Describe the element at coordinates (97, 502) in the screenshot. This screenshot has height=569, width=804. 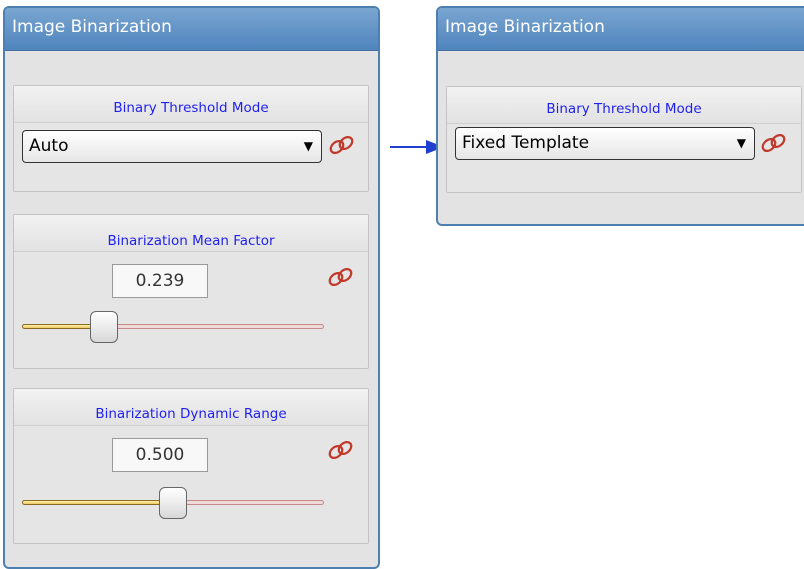
I see `slider-fill` at that location.